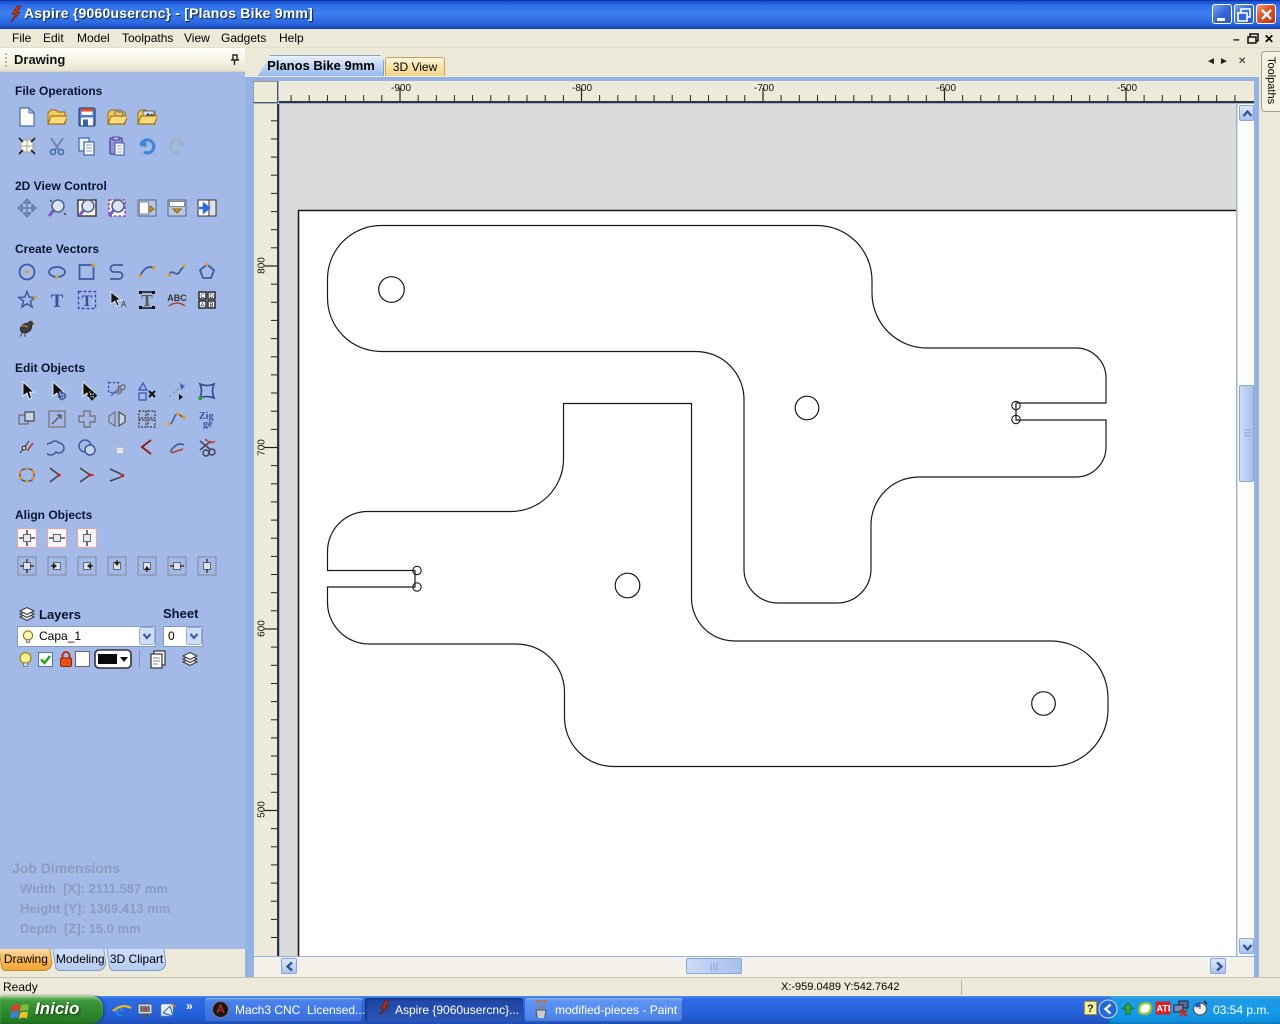  I want to click on svg-text: A, so click(202, 306).